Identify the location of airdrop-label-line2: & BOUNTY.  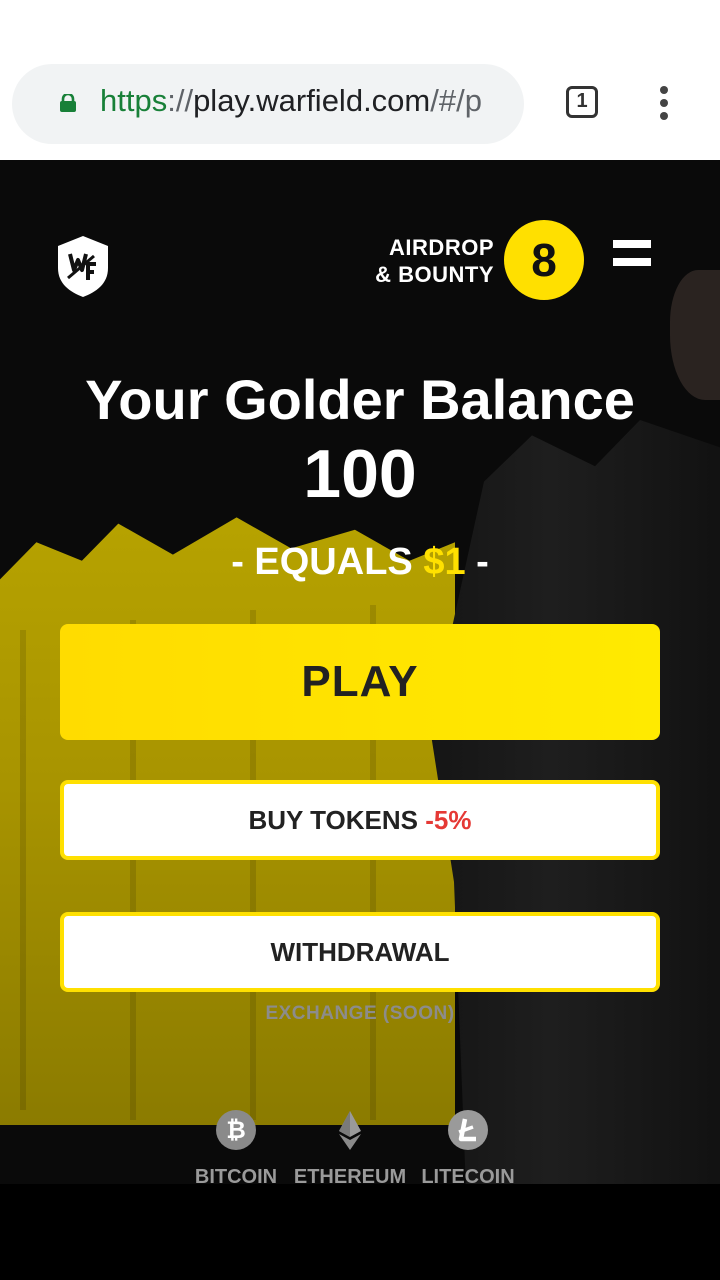
(434, 274).